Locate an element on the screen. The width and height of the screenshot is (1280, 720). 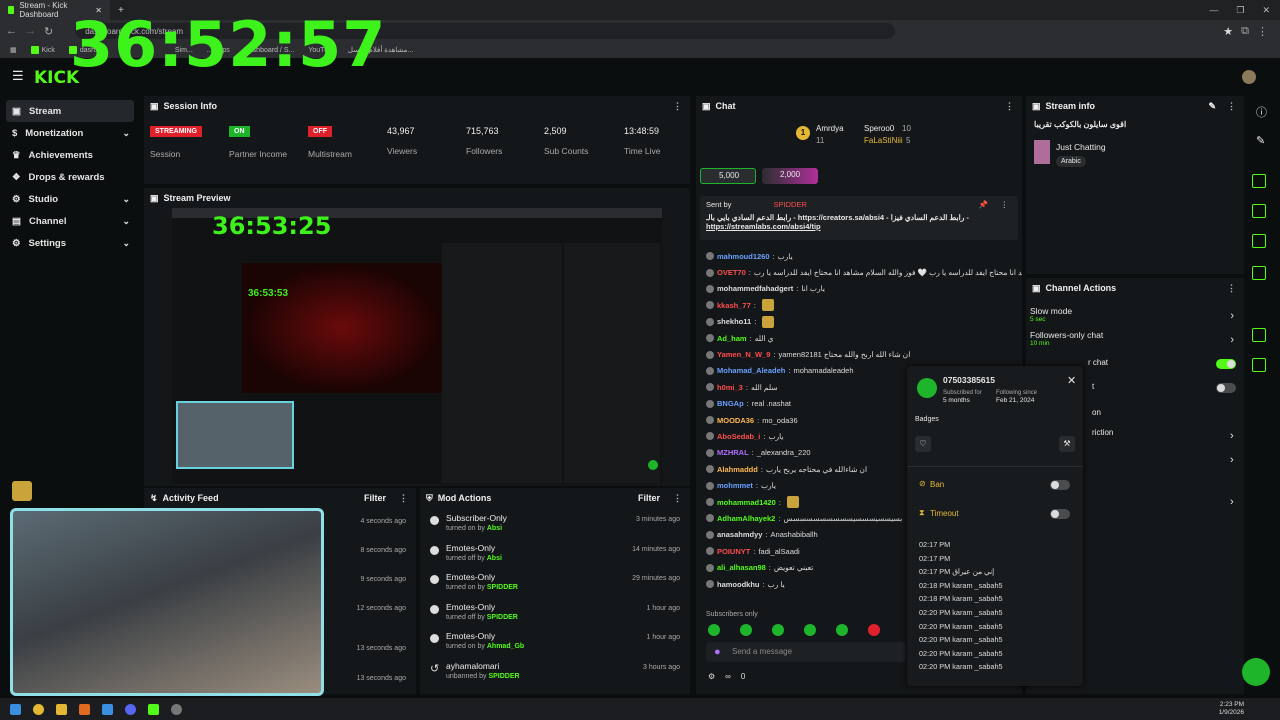
sidebar-item-drops: ❖ Drops & rewards is located at coordinates (70, 177).